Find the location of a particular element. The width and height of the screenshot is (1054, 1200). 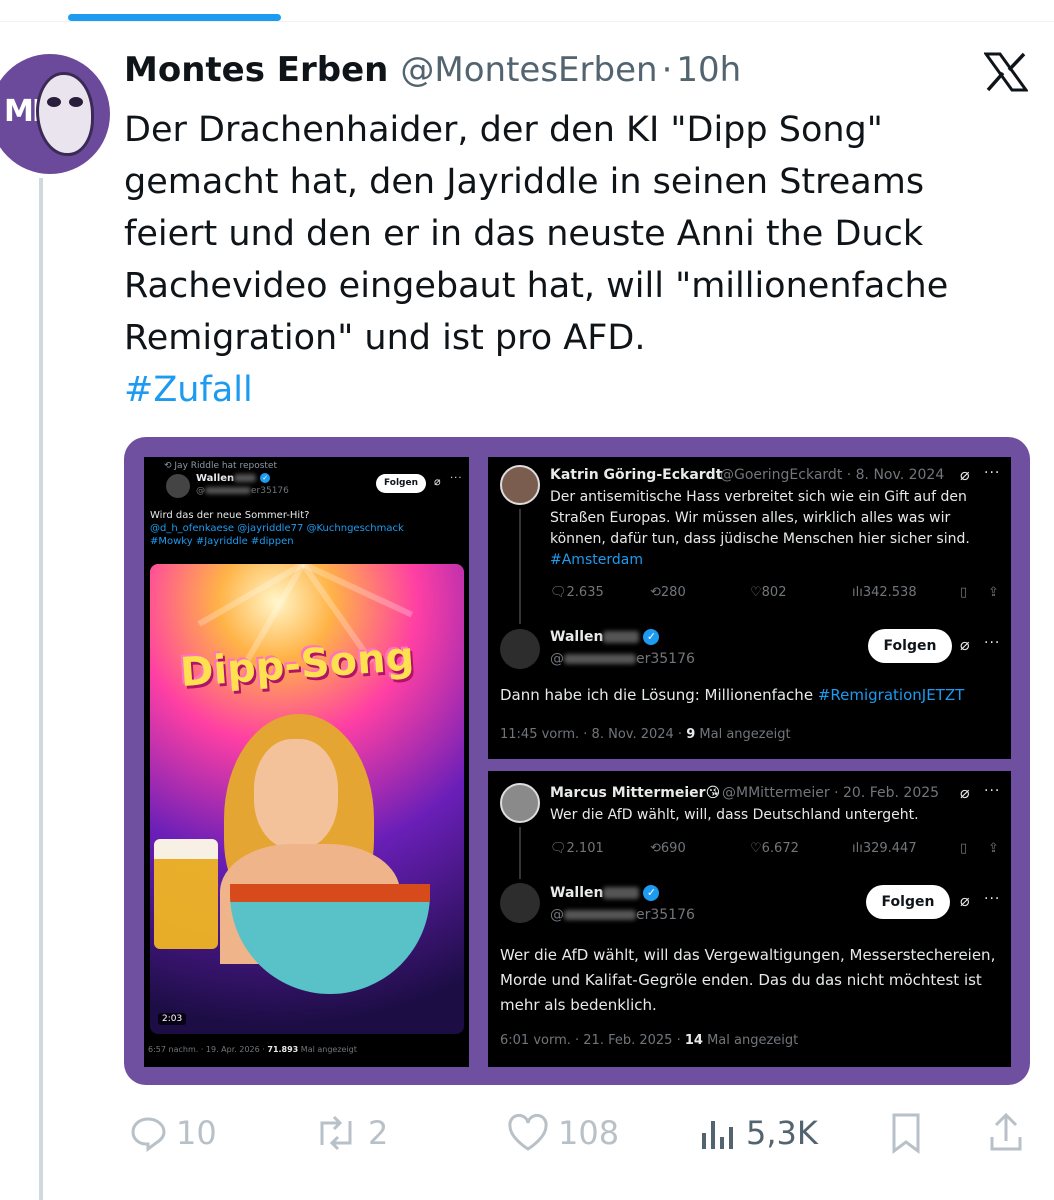

footer-time: 6:01 vorm. · 21. Feb. 2025 · is located at coordinates (590, 1040).